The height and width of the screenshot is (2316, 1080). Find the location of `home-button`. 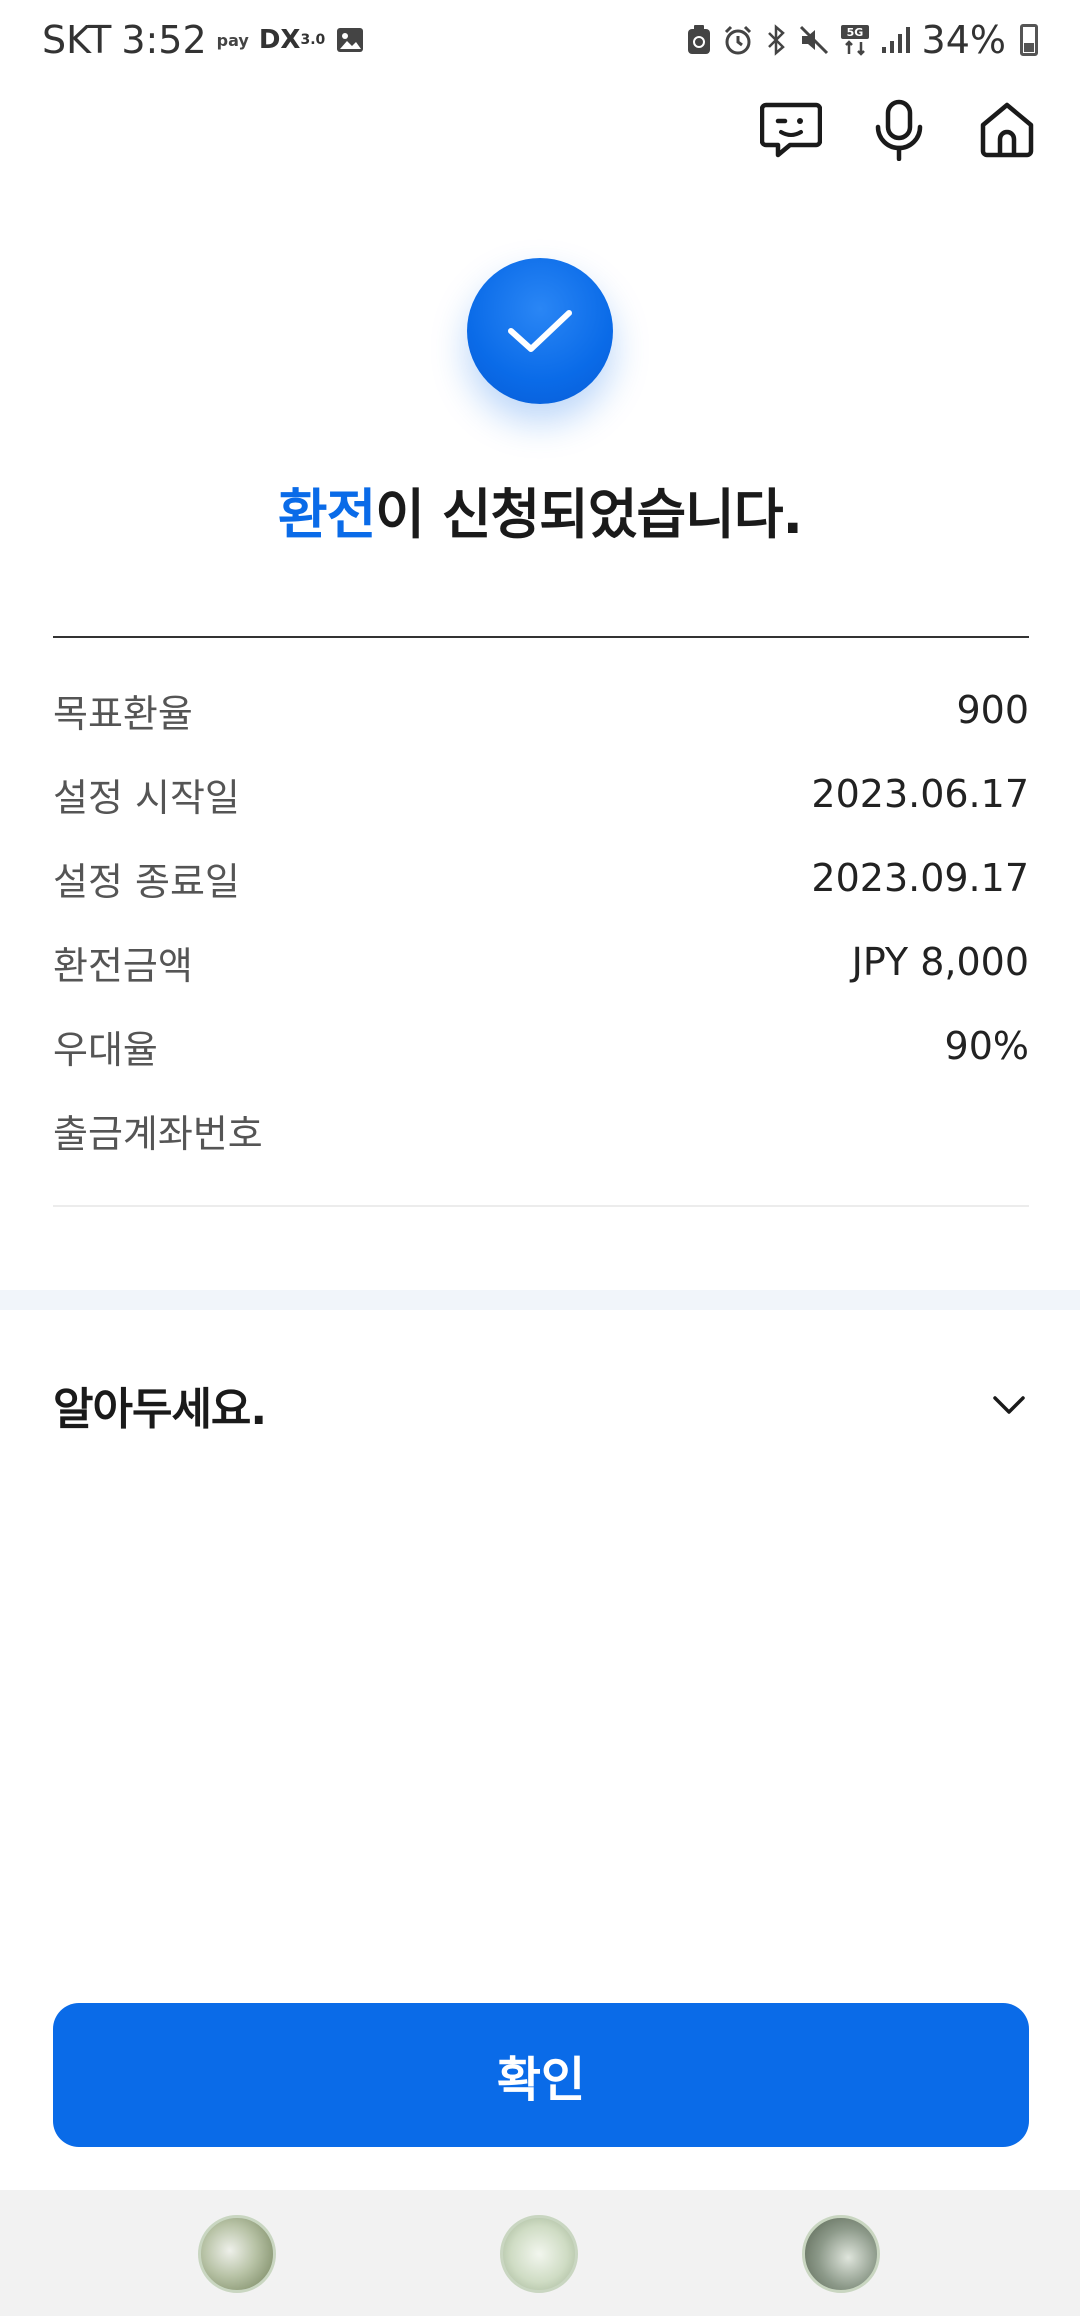

home-button is located at coordinates (1007, 130).